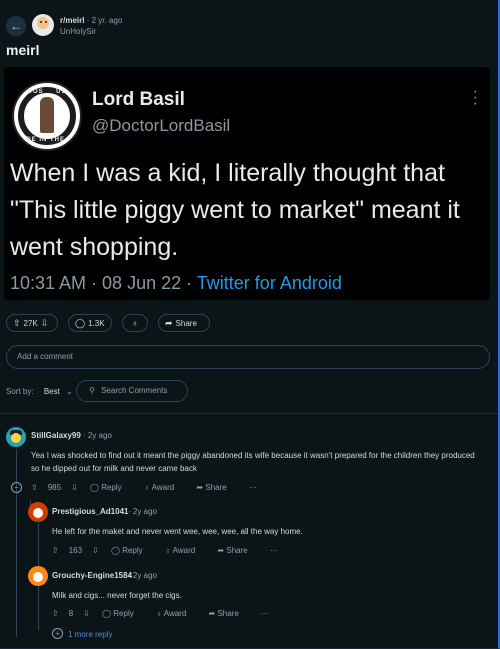  I want to click on tweet-avatar-seal-text: ADOS USA, so click(47, 92).